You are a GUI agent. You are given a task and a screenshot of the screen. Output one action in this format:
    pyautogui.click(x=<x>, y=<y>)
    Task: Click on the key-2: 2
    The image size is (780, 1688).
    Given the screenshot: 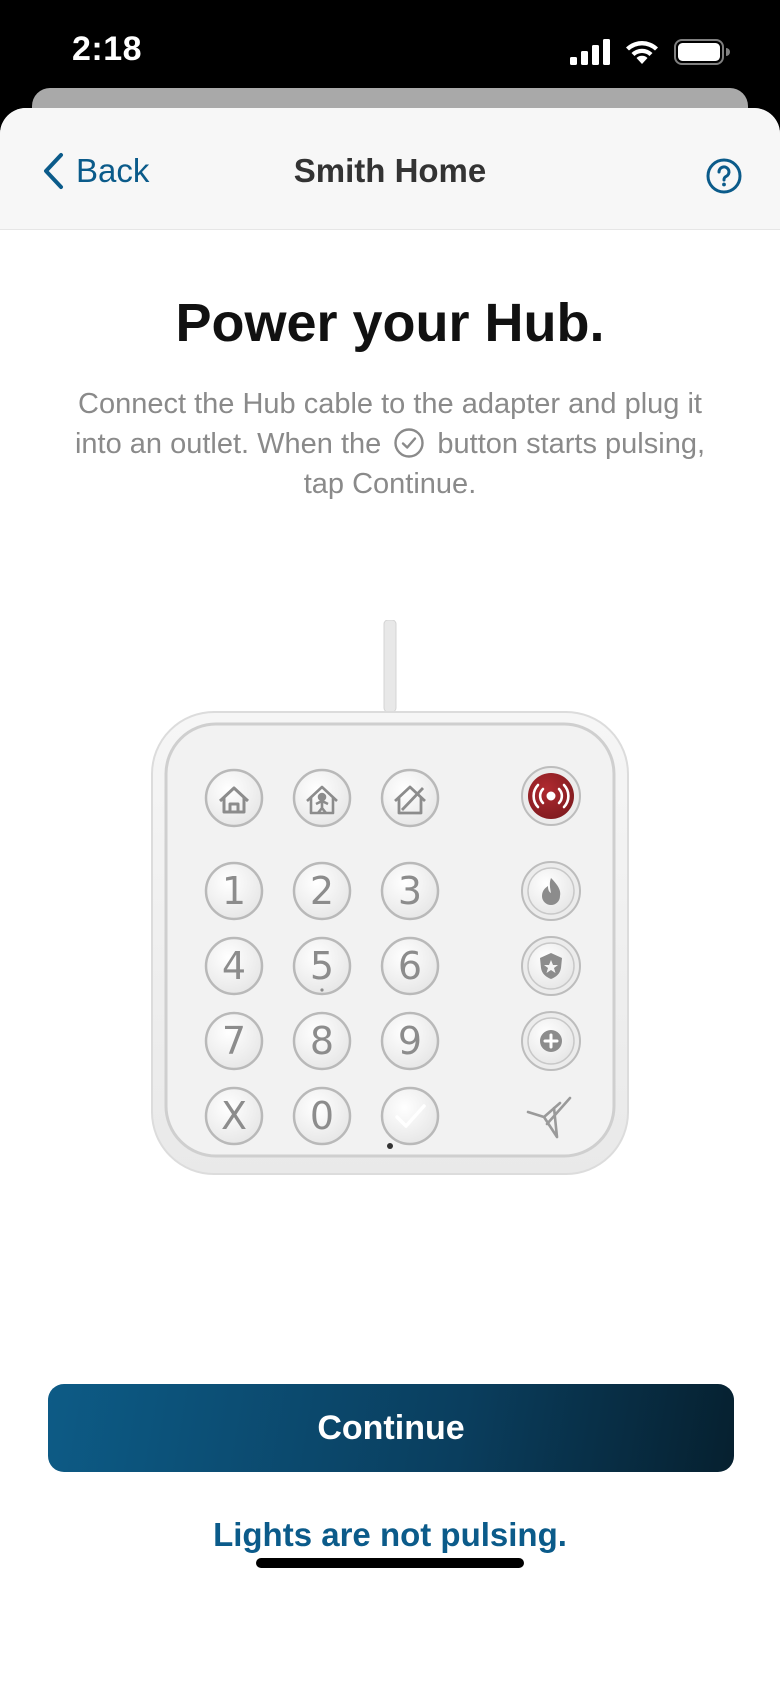 What is the action you would take?
    pyautogui.click(x=322, y=891)
    